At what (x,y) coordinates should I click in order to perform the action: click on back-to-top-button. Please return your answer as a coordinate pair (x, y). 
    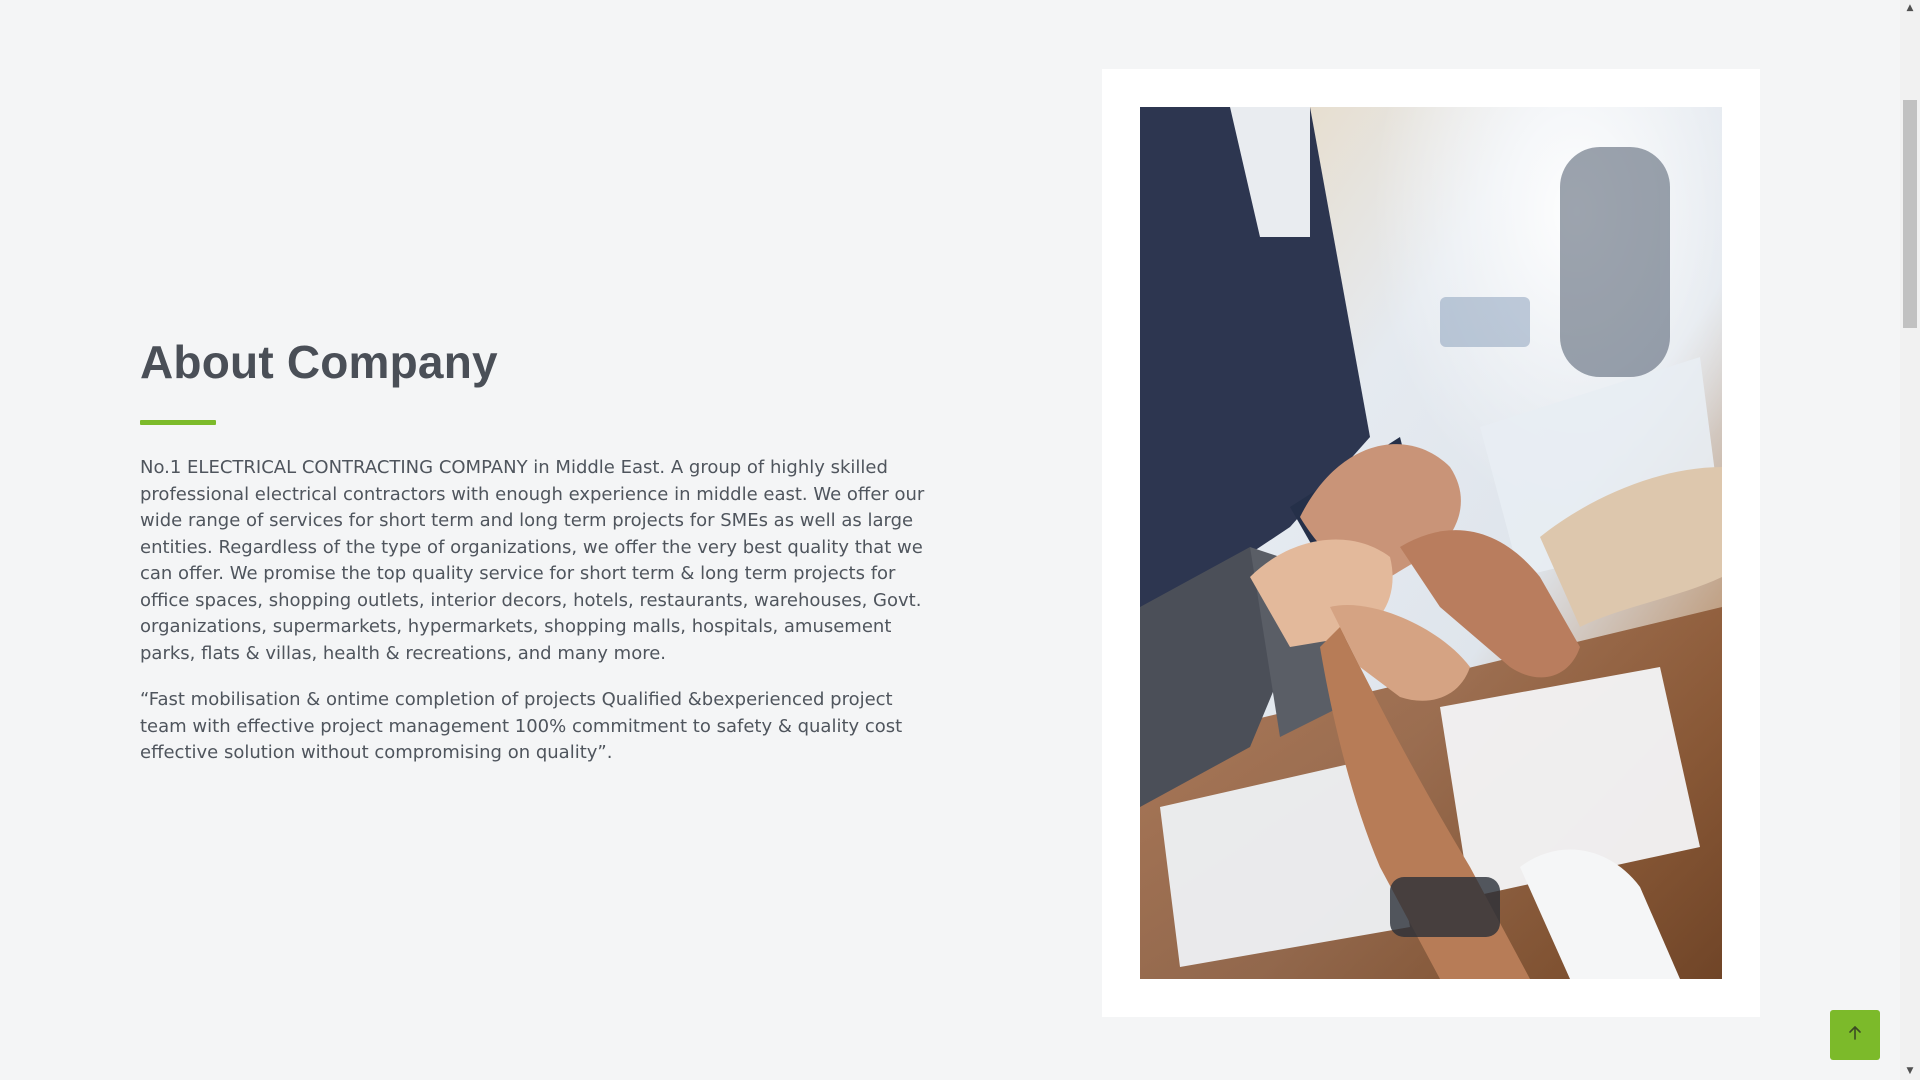
    Looking at the image, I should click on (1855, 1035).